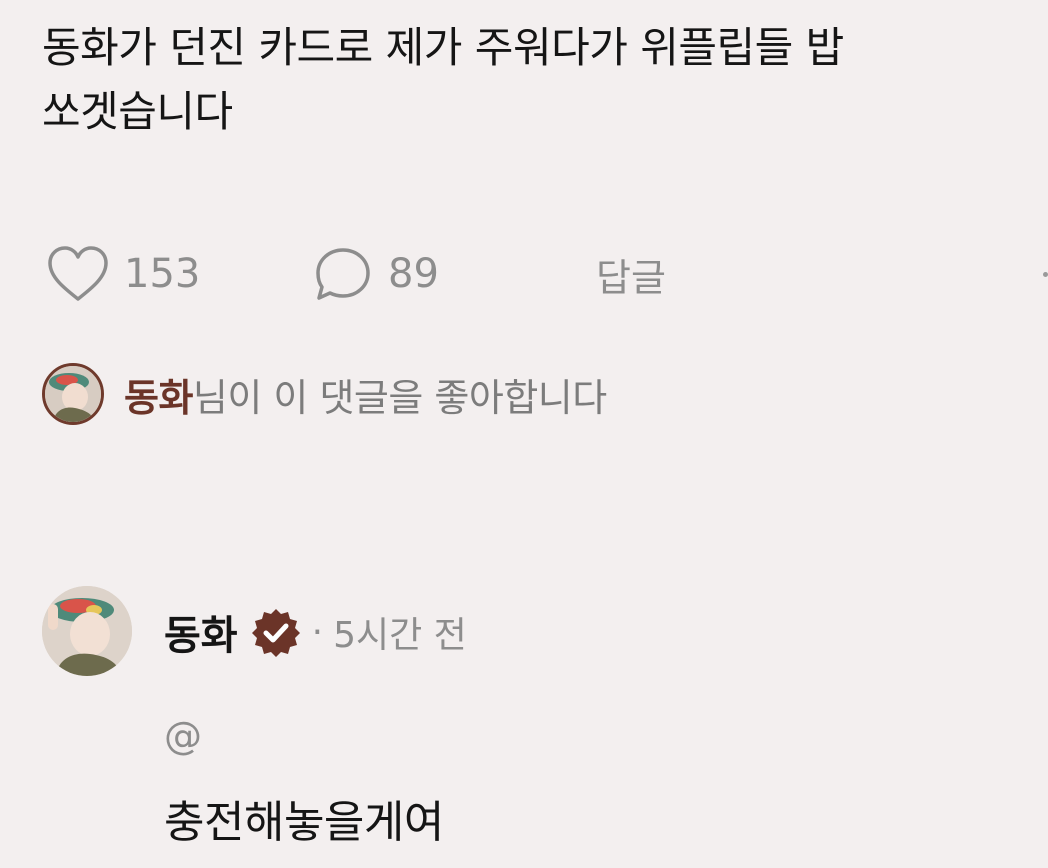 Image resolution: width=1048 pixels, height=868 pixels. Describe the element at coordinates (158, 398) in the screenshot. I see `liker-name: 동화` at that location.